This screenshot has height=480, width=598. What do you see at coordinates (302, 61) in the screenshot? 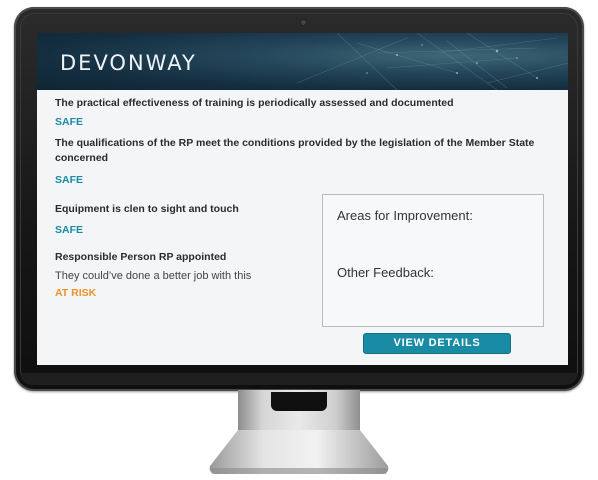
I see `app-header: DEVONWAY` at bounding box center [302, 61].